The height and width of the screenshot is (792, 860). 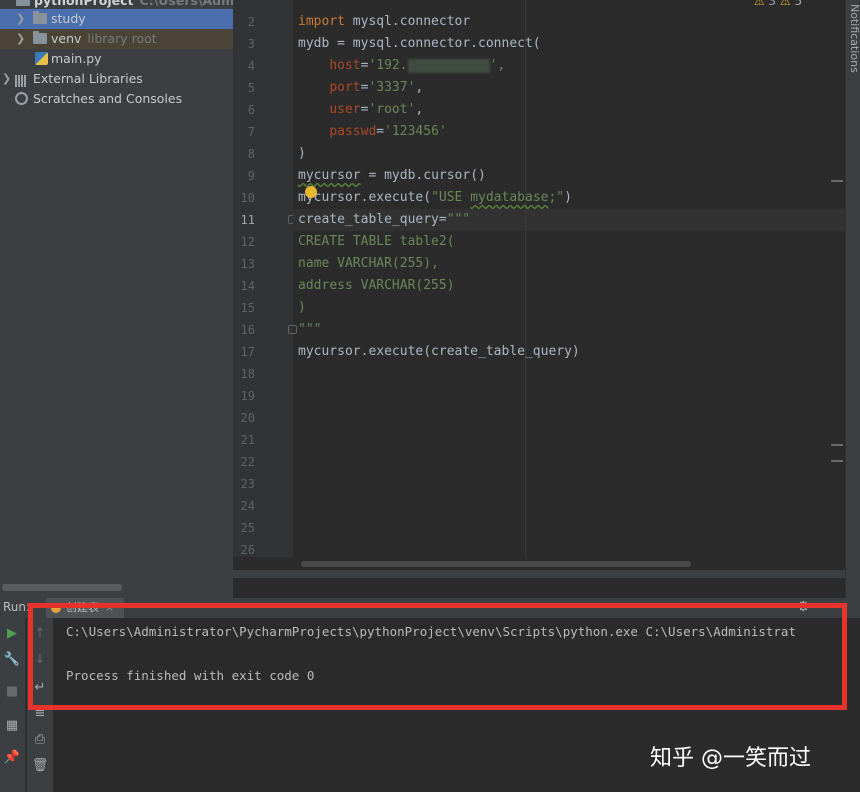 What do you see at coordinates (439, 352) in the screenshot?
I see `code-line-17: mycursor.execute(create_table_query)` at bounding box center [439, 352].